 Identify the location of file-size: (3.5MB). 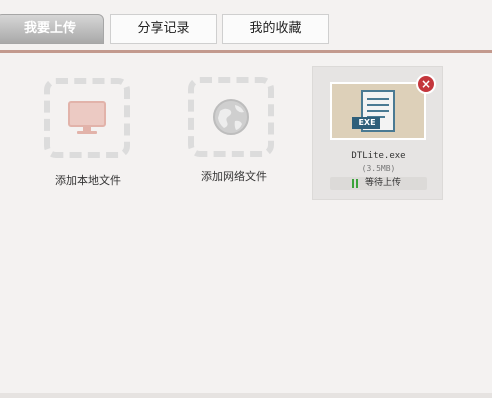
(378, 168).